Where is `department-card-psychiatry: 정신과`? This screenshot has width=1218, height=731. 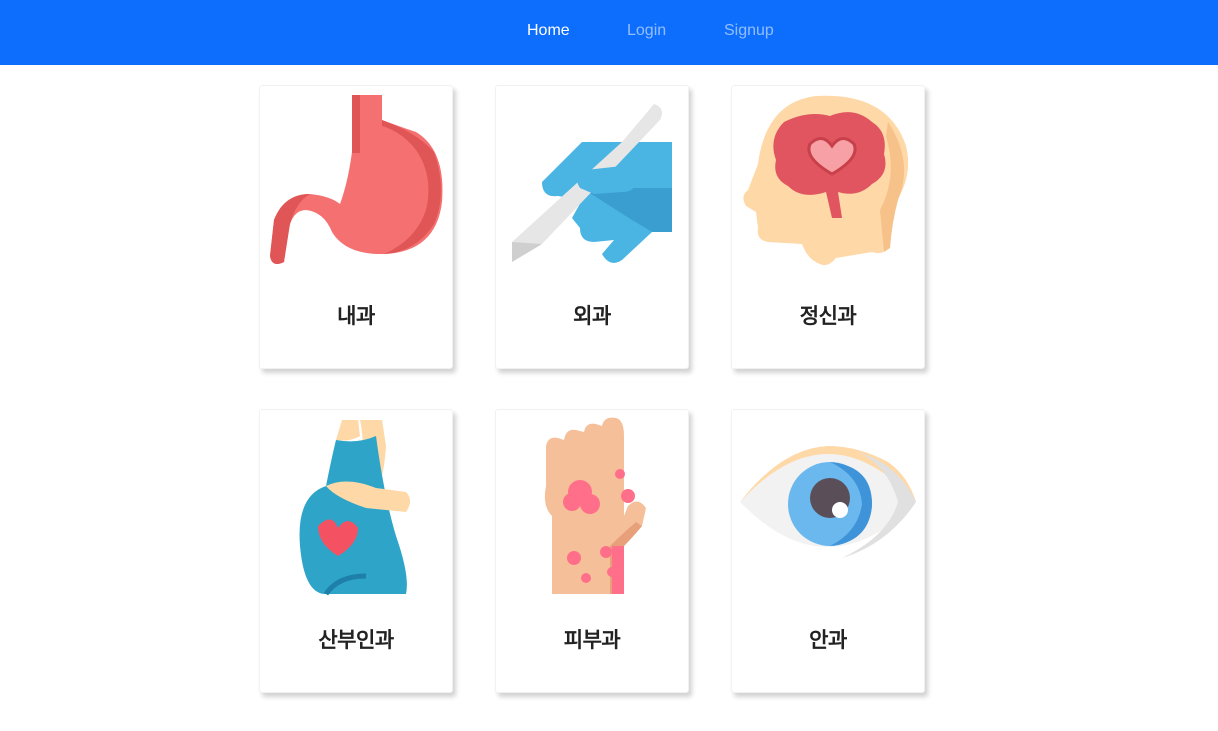
department-card-psychiatry: 정신과 is located at coordinates (828, 227).